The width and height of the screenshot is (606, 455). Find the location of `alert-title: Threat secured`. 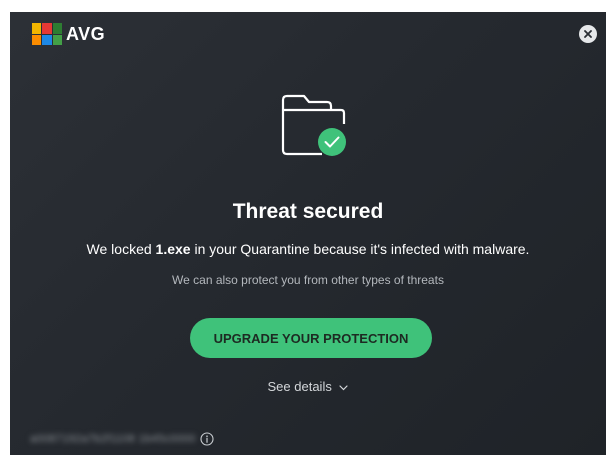

alert-title: Threat secured is located at coordinates (308, 211).